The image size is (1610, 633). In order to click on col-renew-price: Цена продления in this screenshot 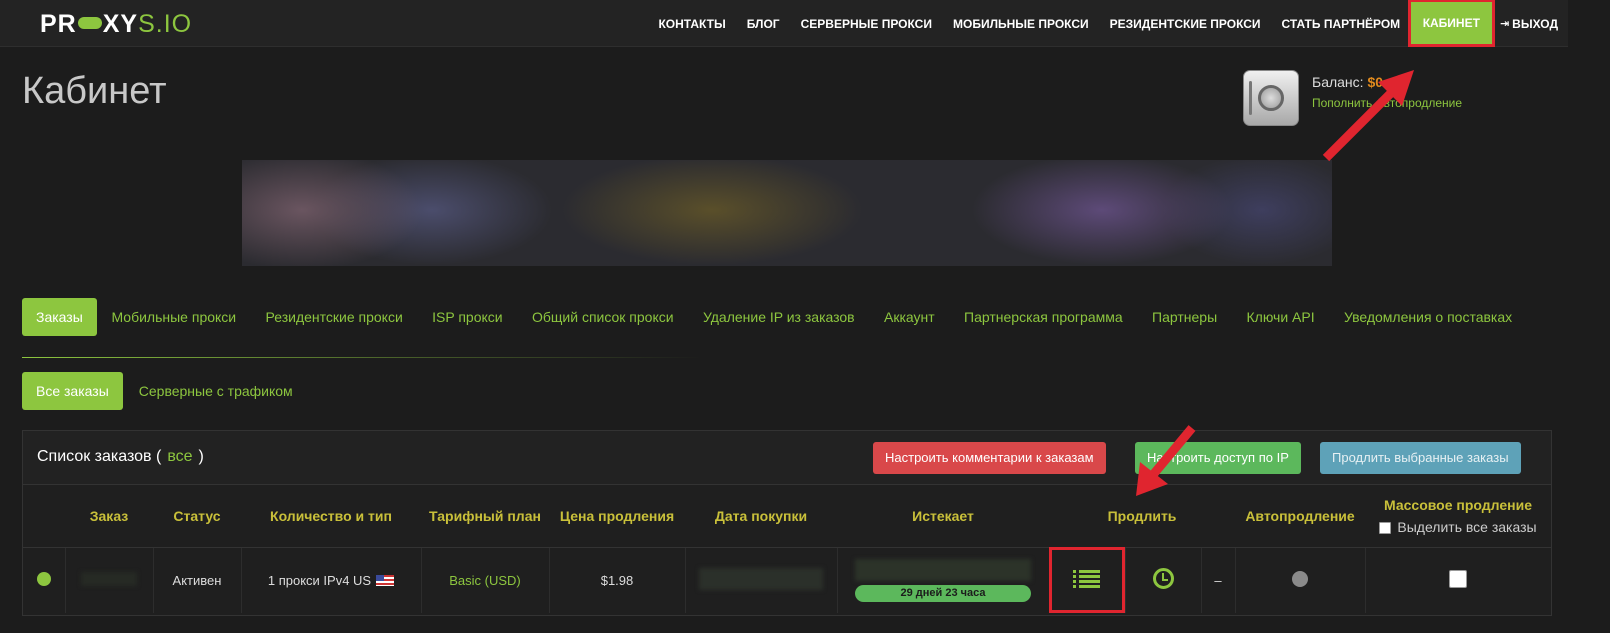, I will do `click(617, 515)`.